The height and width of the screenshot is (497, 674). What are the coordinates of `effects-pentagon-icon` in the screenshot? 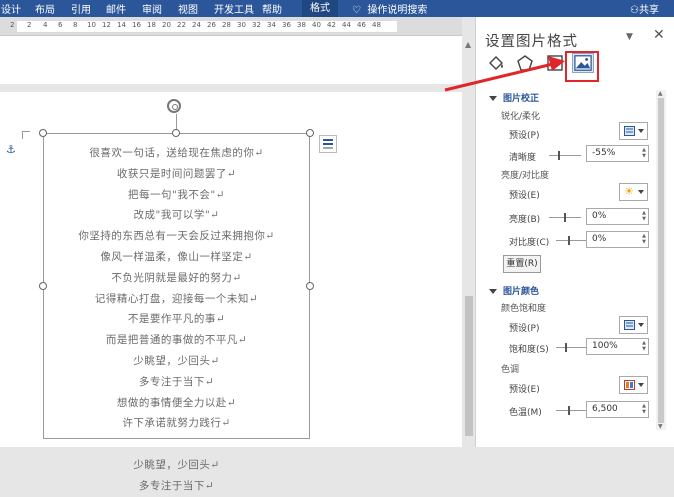 It's located at (525, 63).